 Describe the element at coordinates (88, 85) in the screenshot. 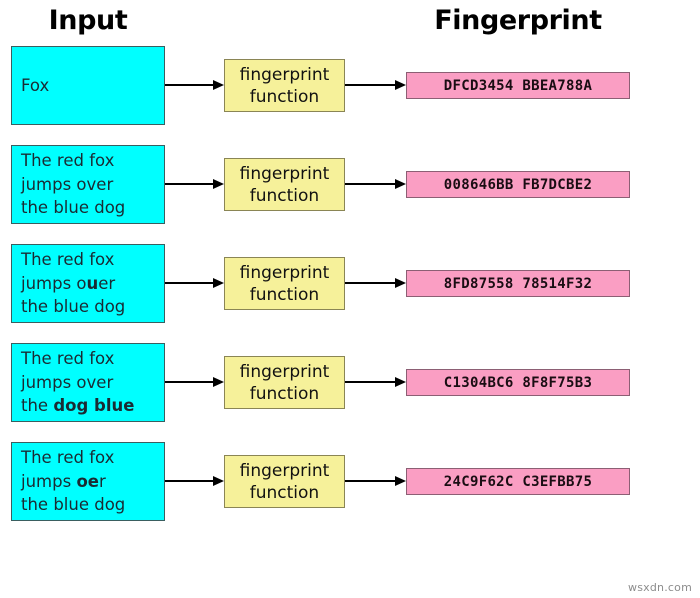

I see `input-message-box: Fox` at that location.